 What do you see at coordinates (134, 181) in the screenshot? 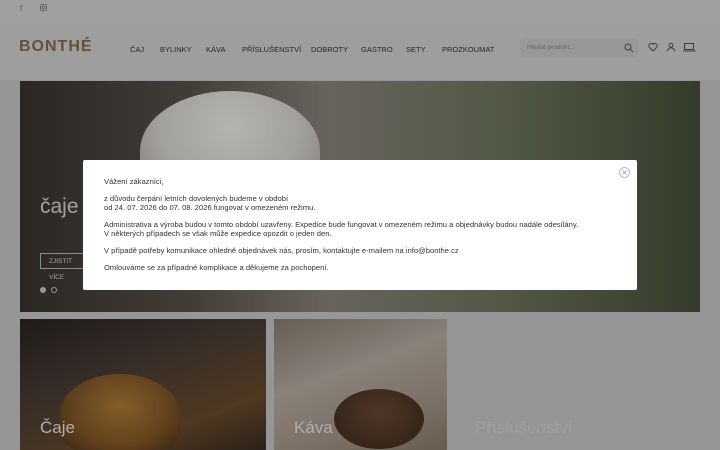
I see `modal-greeting: Vážení zákazníci,` at bounding box center [134, 181].